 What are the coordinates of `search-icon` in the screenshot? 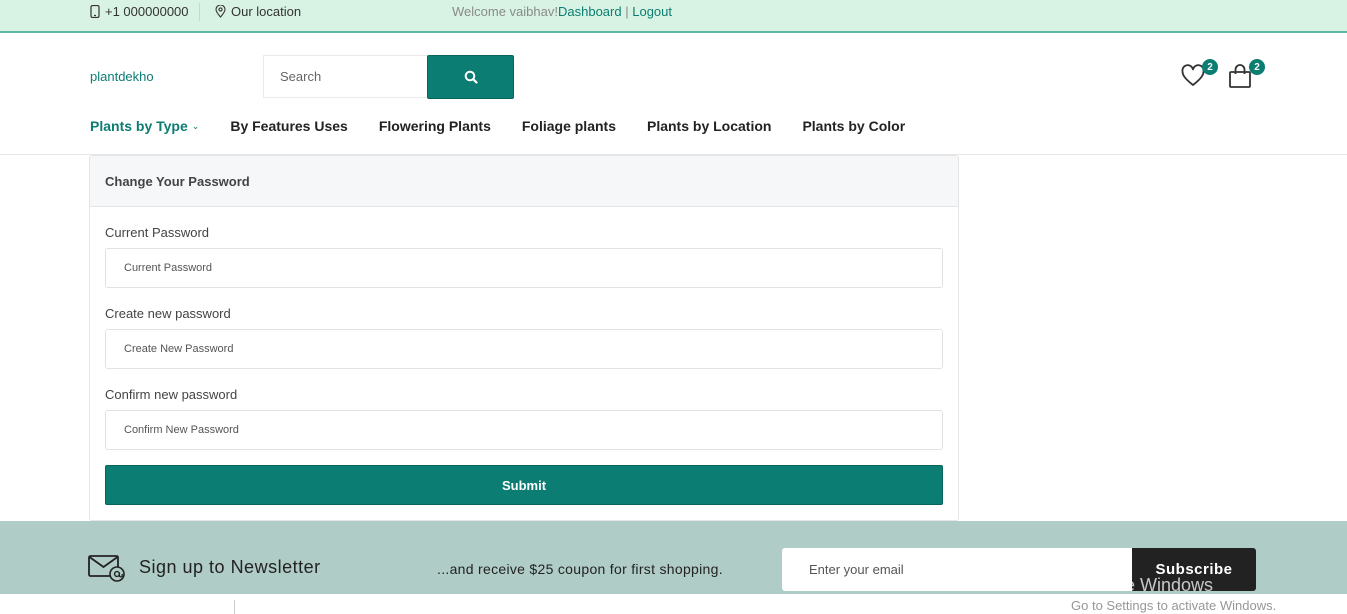 It's located at (471, 77).